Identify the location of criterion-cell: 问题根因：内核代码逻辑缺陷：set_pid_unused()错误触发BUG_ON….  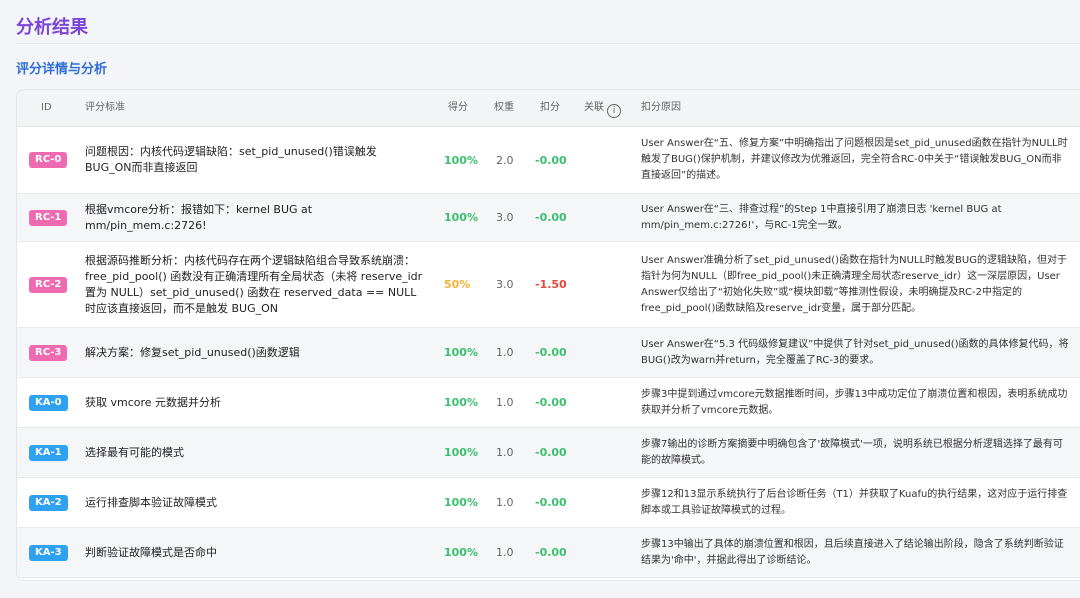
(254, 160).